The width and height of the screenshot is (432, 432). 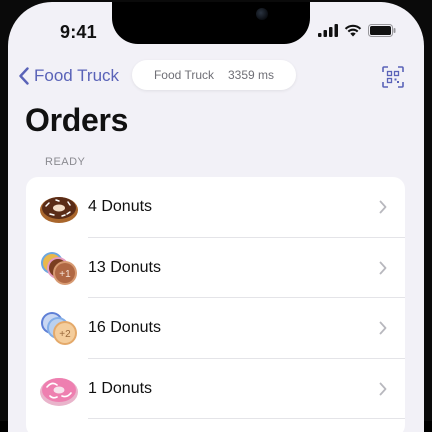 What do you see at coordinates (251, 75) in the screenshot?
I see `pill-timing: 3359 ms` at bounding box center [251, 75].